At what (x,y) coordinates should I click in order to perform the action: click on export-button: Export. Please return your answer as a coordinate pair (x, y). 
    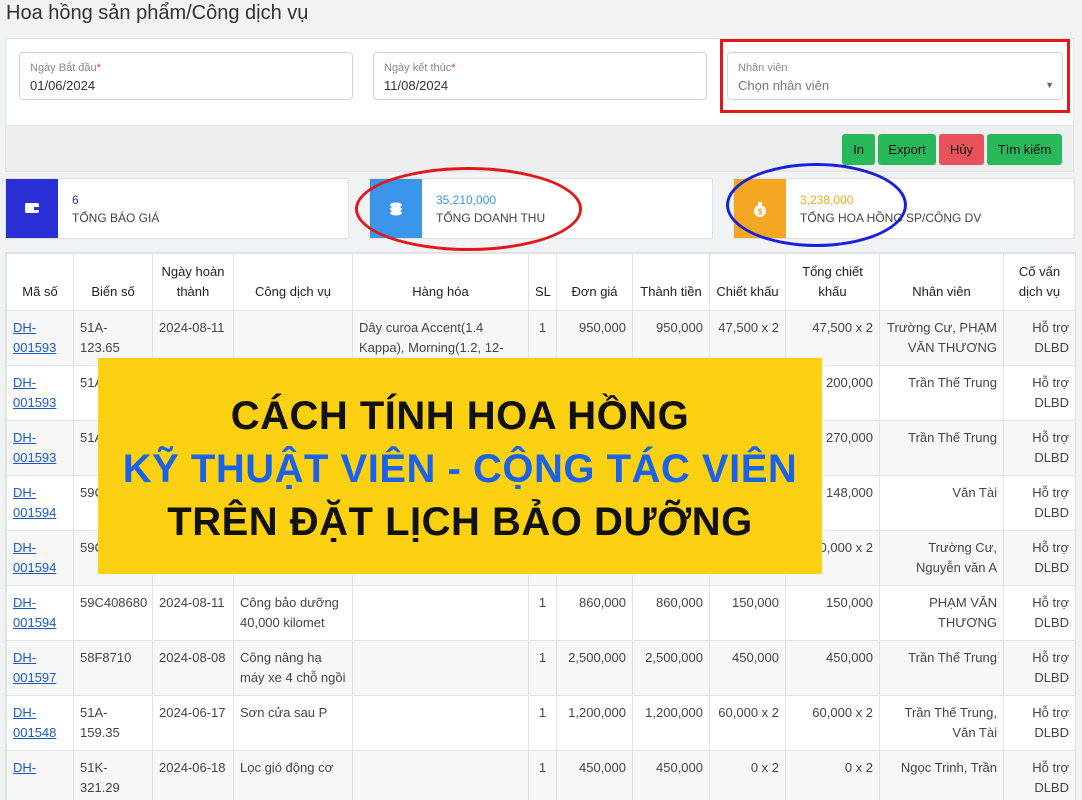
    Looking at the image, I should click on (907, 149).